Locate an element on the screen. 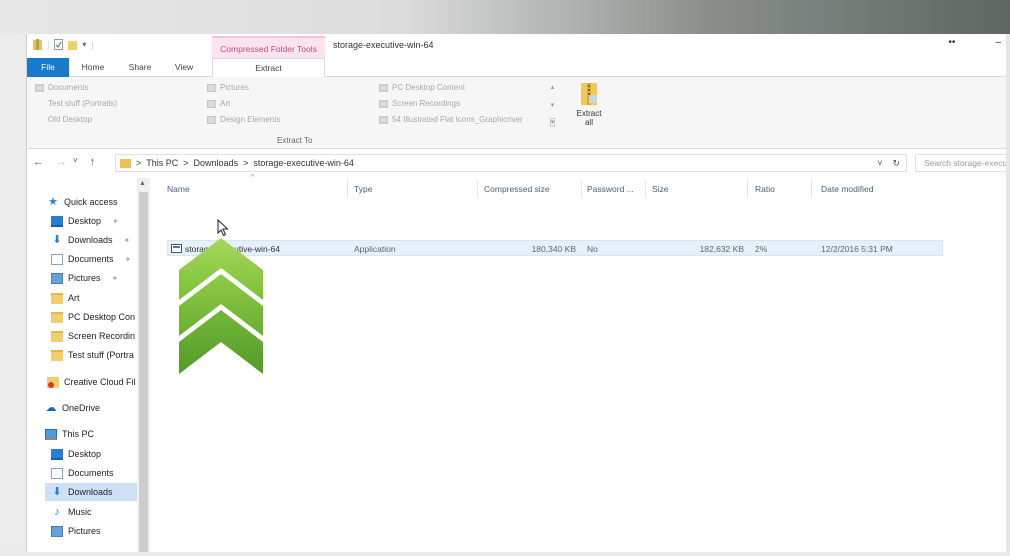 Image resolution: width=1010 pixels, height=556 pixels. sidebar-item-documents: Documents ✦ is located at coordinates (91, 259).